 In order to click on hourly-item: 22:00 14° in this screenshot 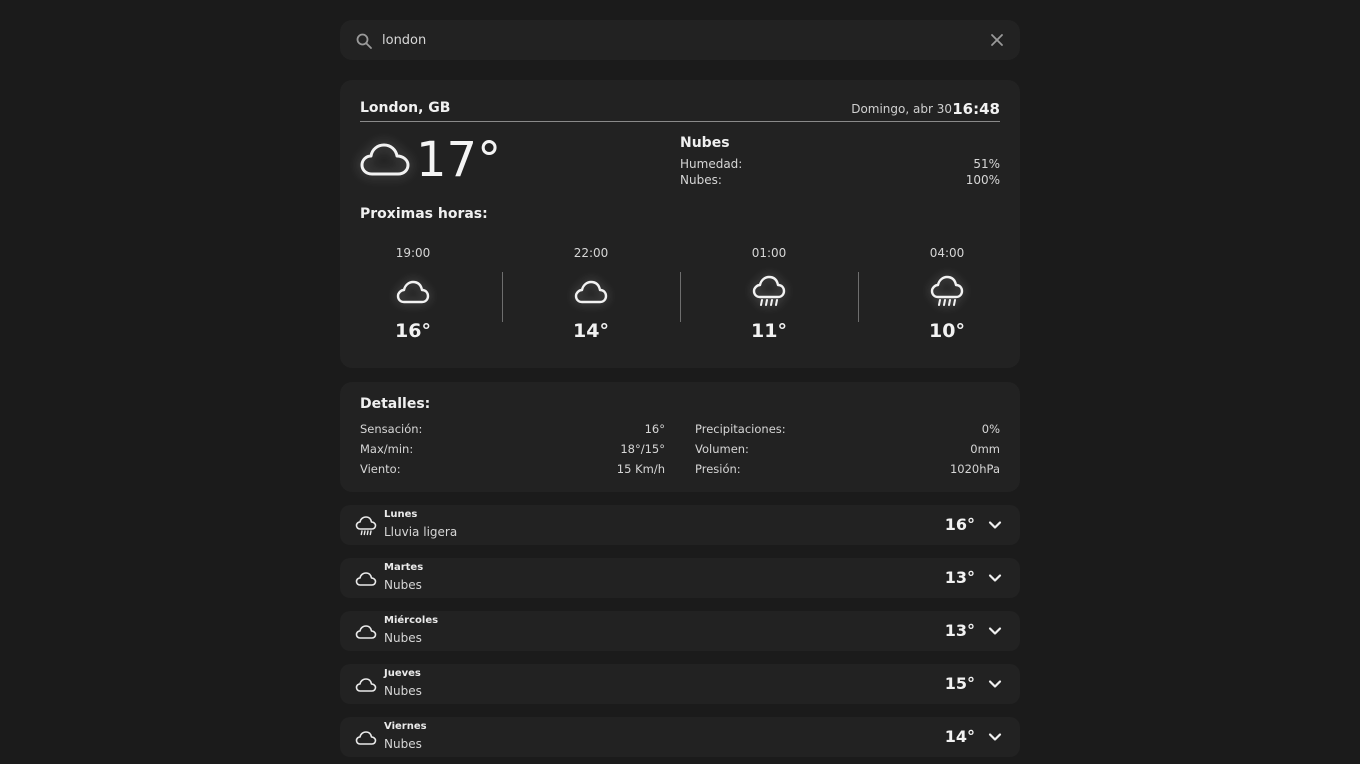, I will do `click(591, 296)`.